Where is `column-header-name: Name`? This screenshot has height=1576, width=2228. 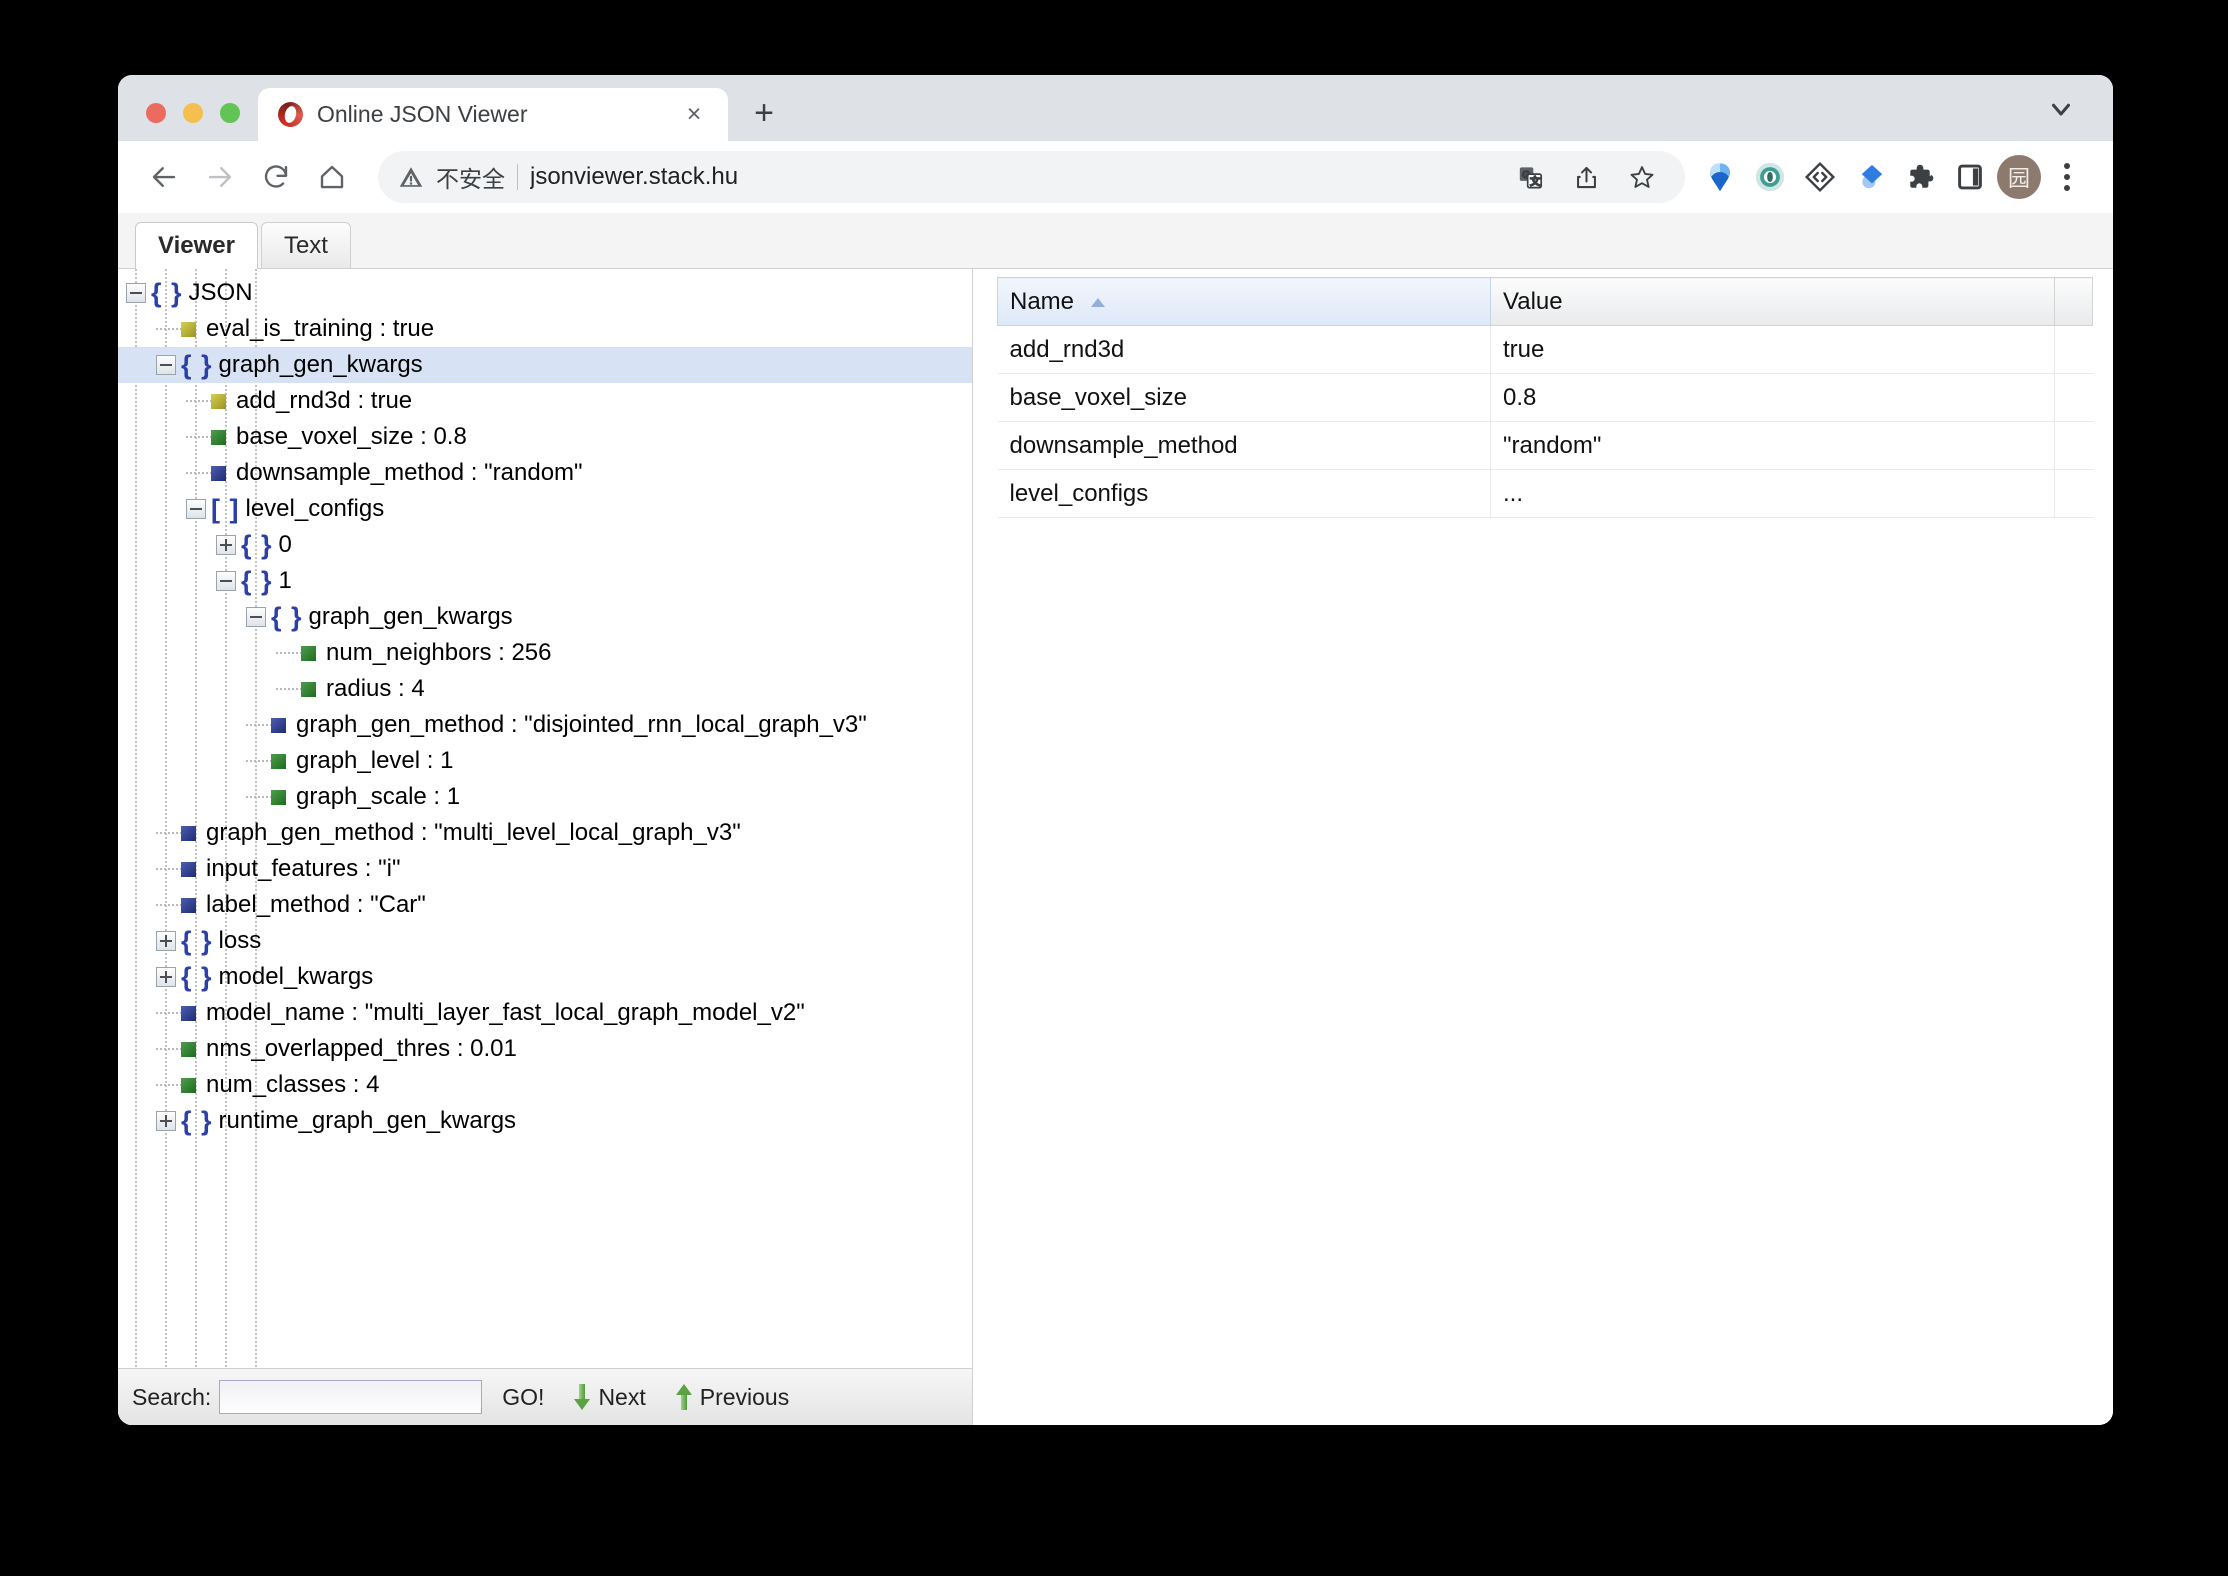 column-header-name: Name is located at coordinates (1244, 301).